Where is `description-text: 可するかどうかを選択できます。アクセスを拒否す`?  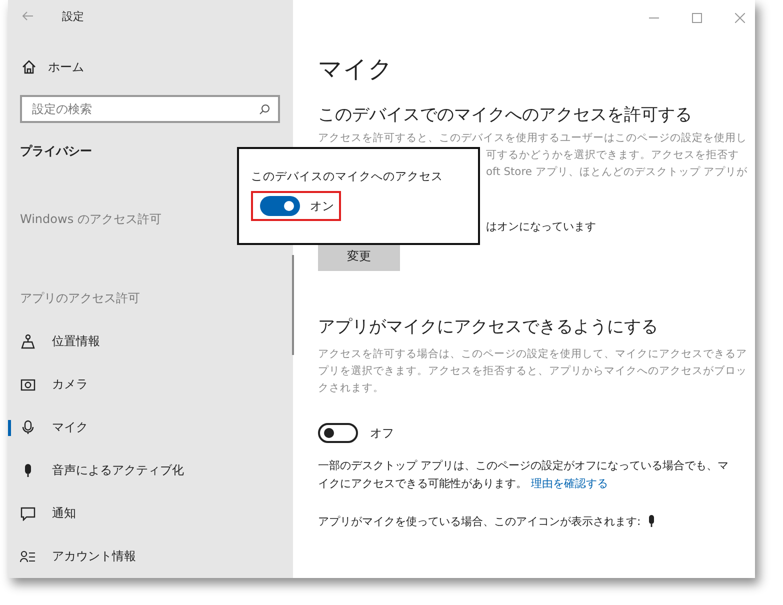 description-text: 可するかどうかを選択できます。アクセスを拒否す is located at coordinates (612, 154).